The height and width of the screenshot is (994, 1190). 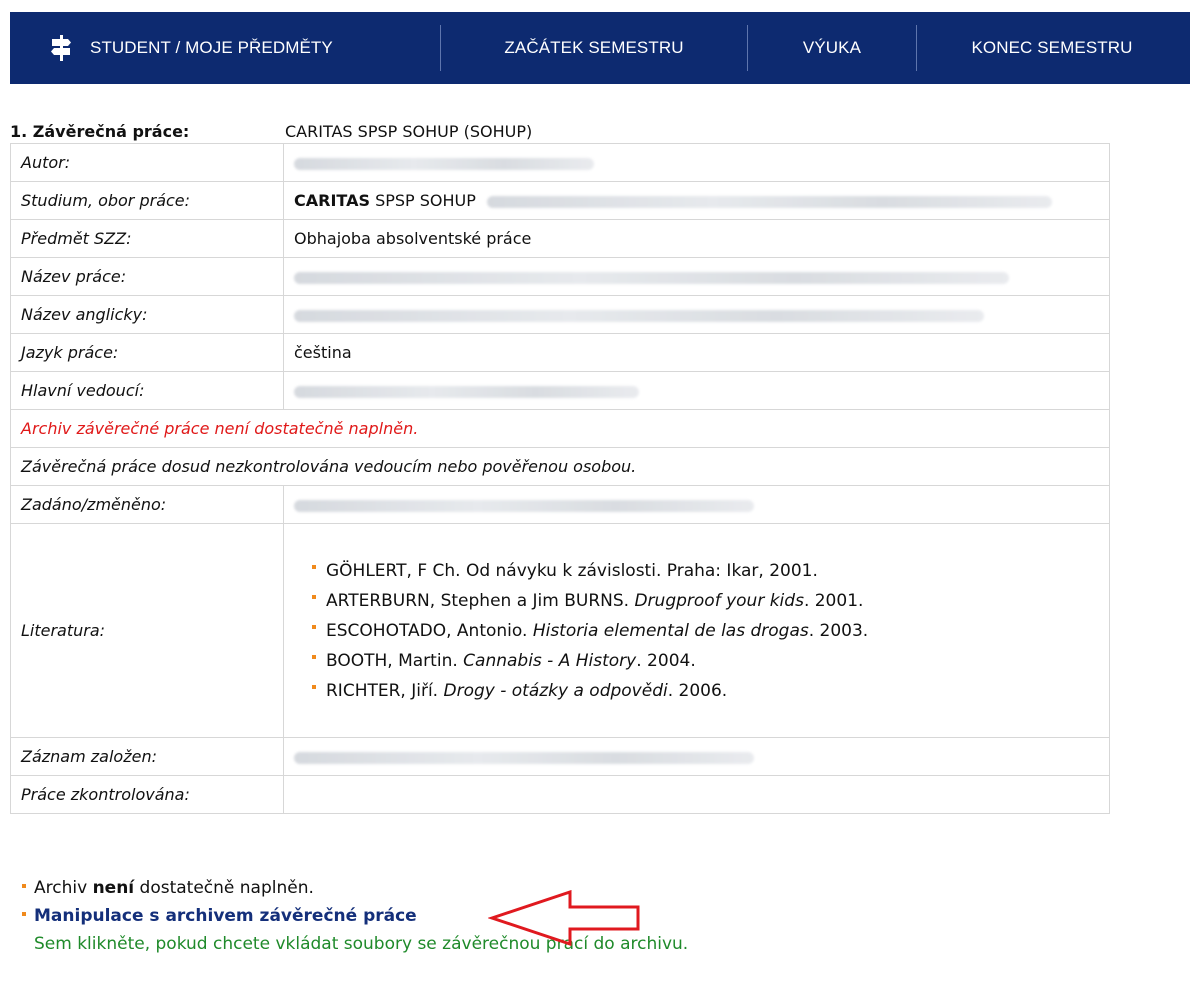 I want to click on created-label: Záznam založen:, so click(x=147, y=756).